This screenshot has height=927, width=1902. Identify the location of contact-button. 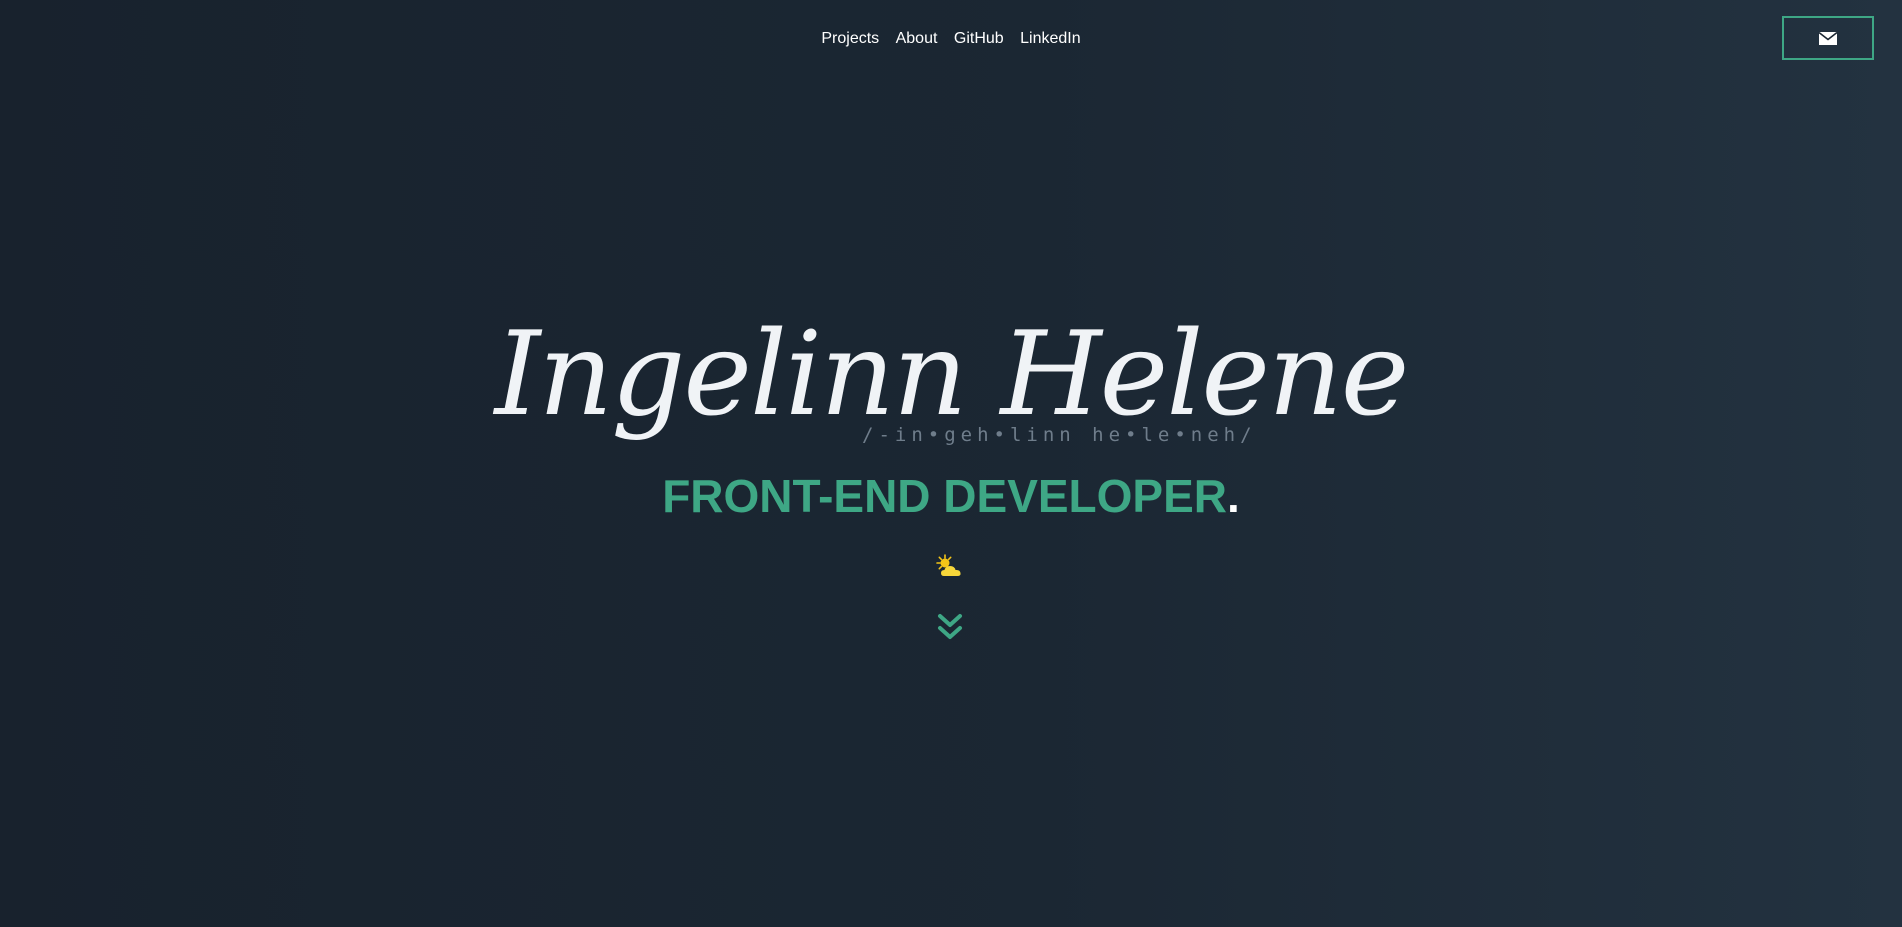
(1828, 38).